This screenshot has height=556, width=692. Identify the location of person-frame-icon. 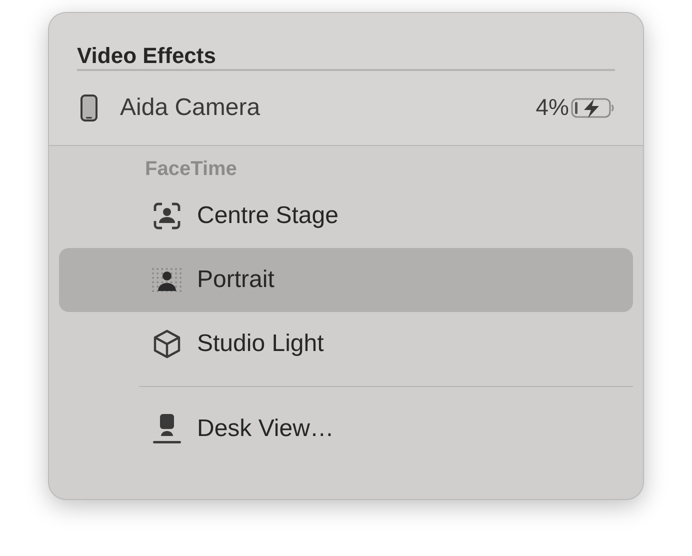
(167, 216).